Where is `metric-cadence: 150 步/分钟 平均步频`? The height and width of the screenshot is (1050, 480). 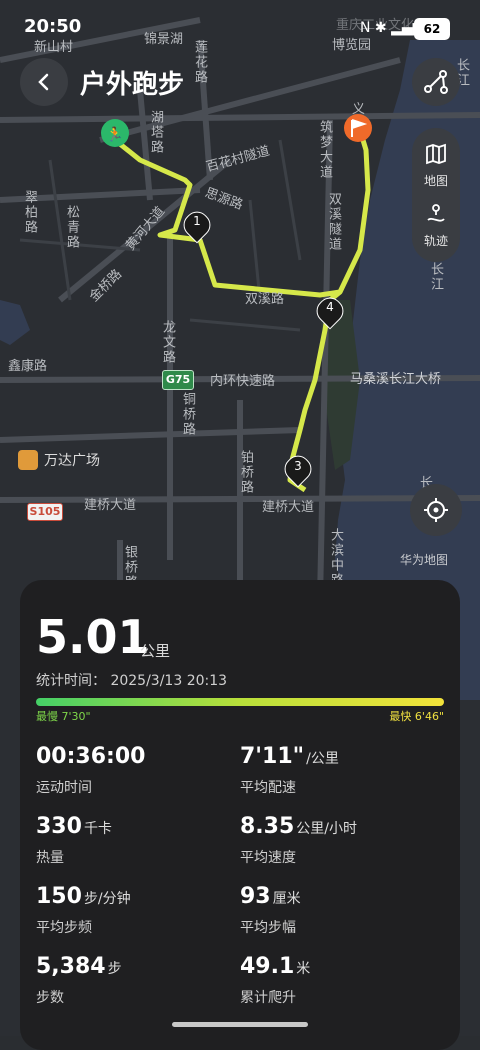 metric-cadence: 150 步/分钟 平均步频 is located at coordinates (83, 910).